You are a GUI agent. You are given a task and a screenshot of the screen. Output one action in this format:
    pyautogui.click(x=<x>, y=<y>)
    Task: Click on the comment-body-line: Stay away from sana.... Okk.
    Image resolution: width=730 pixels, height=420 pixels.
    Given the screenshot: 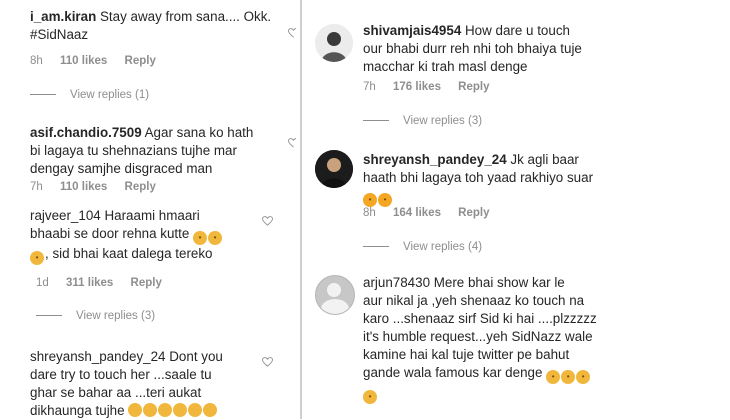 What is the action you would take?
    pyautogui.click(x=185, y=16)
    